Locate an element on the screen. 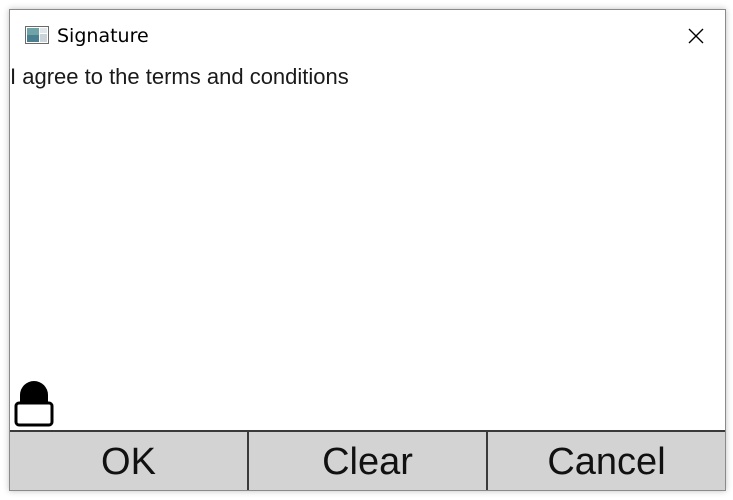 This screenshot has height=500, width=733. window-title: Signature is located at coordinates (103, 36).